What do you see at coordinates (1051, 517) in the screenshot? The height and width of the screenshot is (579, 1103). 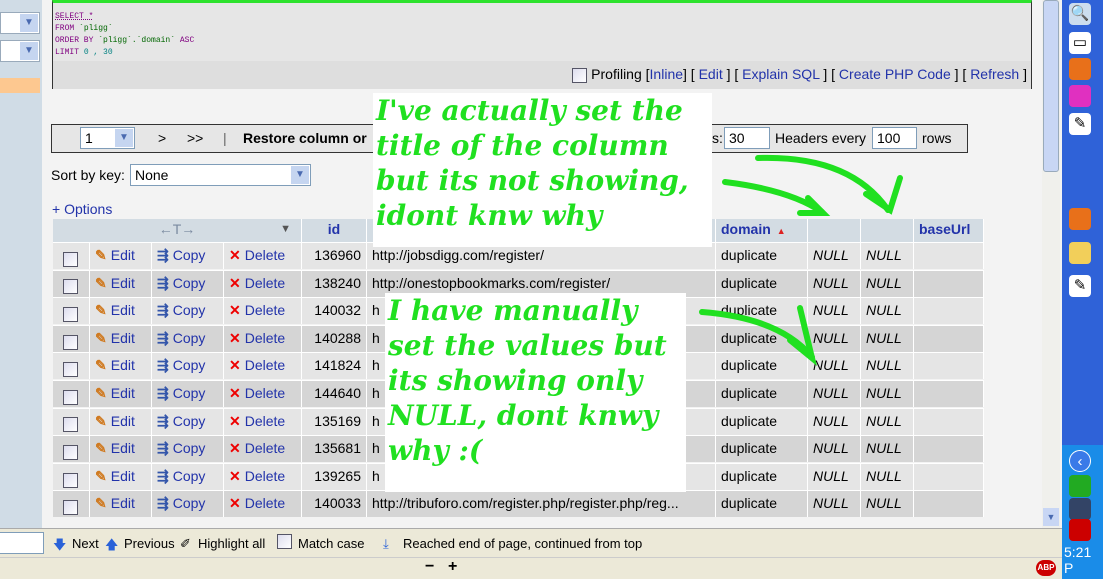 I see `scroll-down-icon: ▼` at bounding box center [1051, 517].